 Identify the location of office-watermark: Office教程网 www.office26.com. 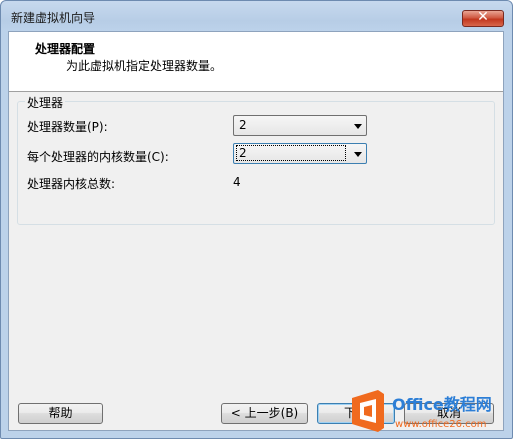
(422, 411).